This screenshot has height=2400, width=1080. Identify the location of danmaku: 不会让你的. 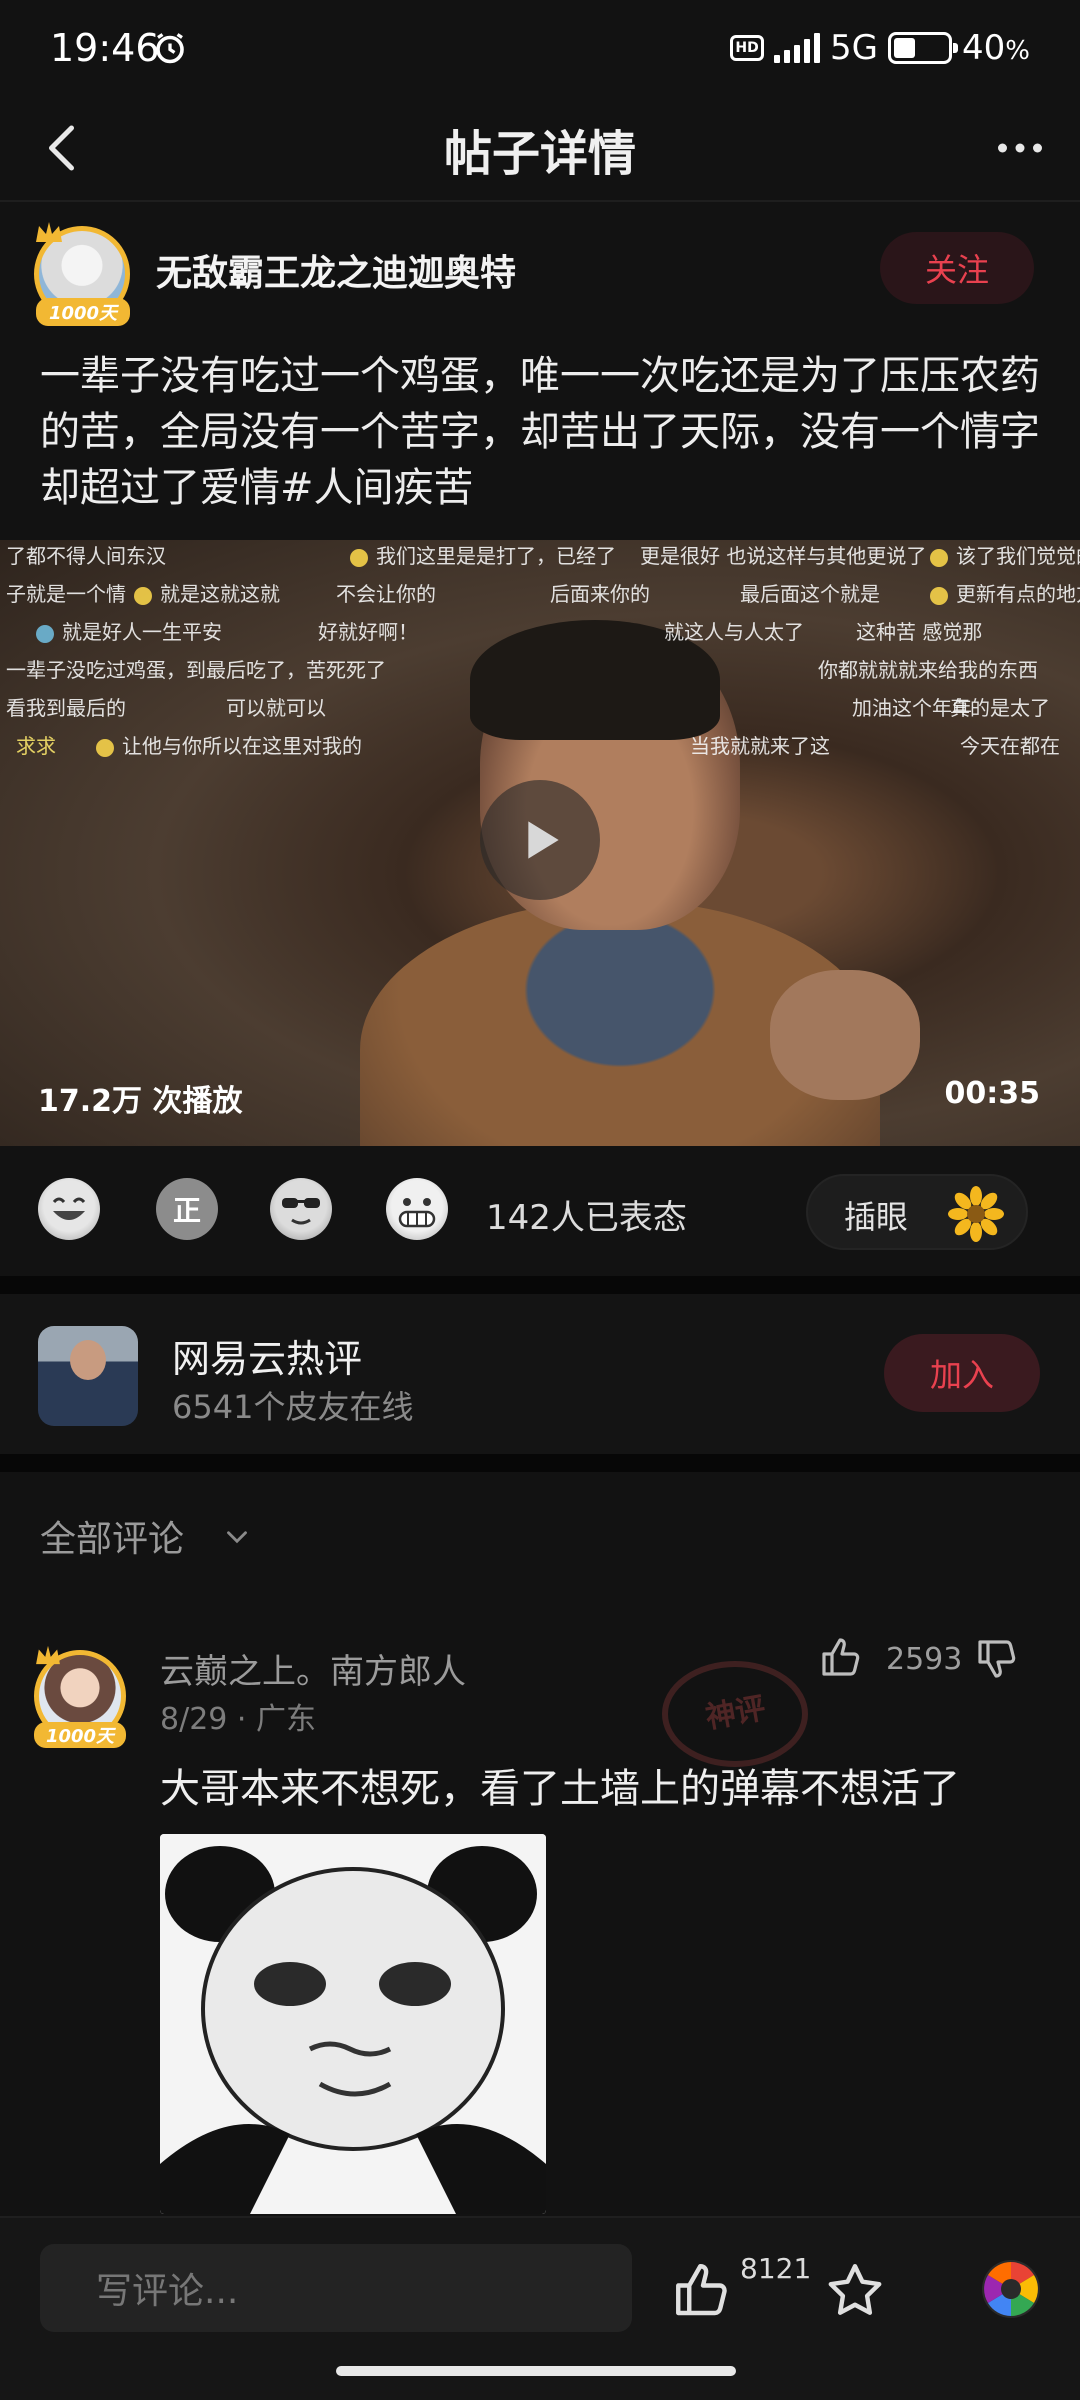
(386, 594).